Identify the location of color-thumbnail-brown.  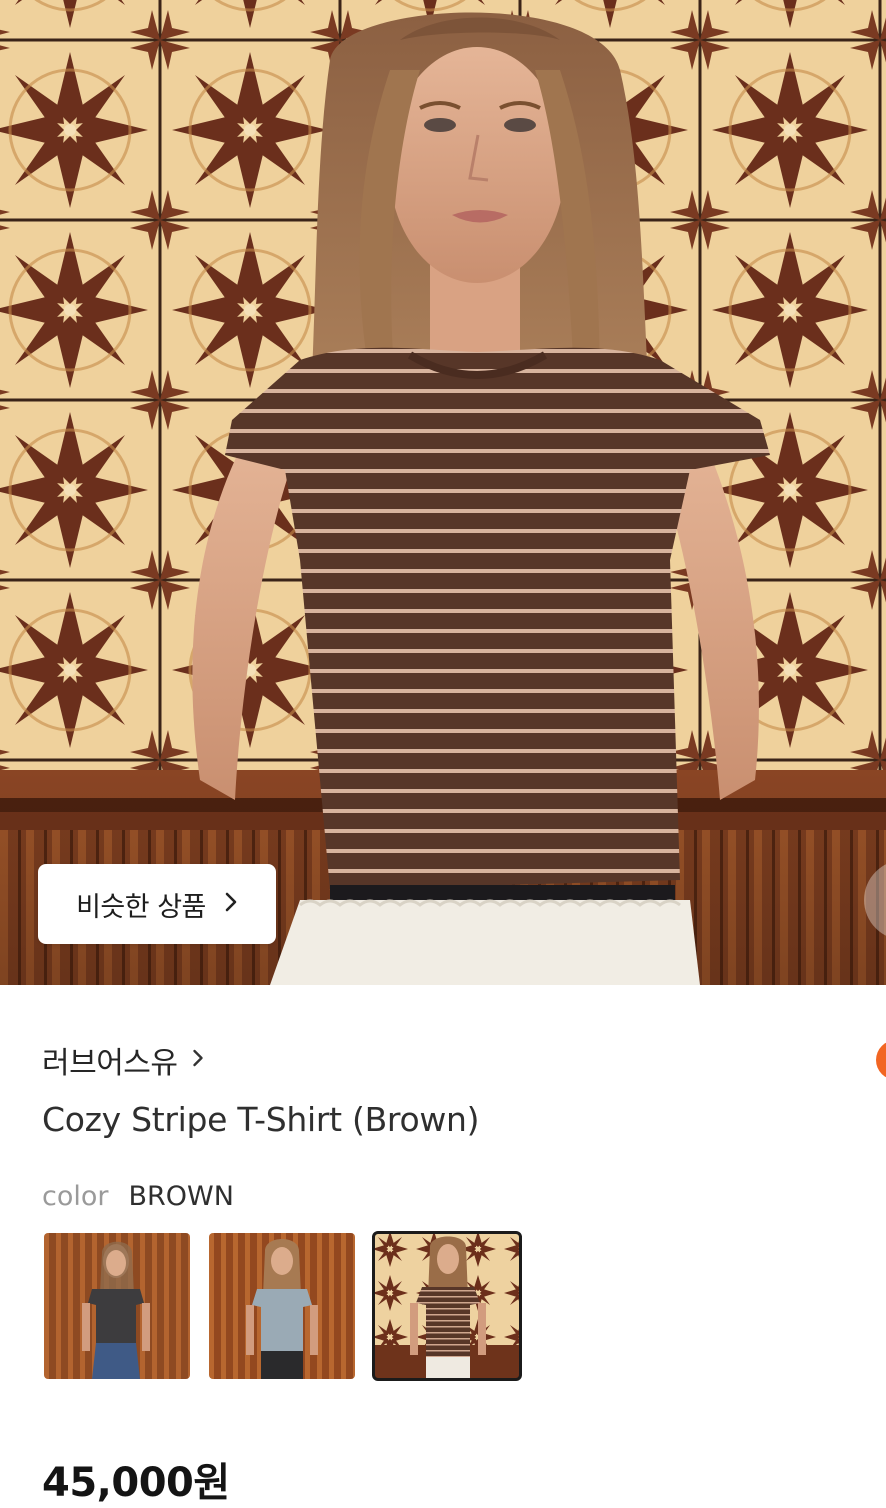
(447, 1306).